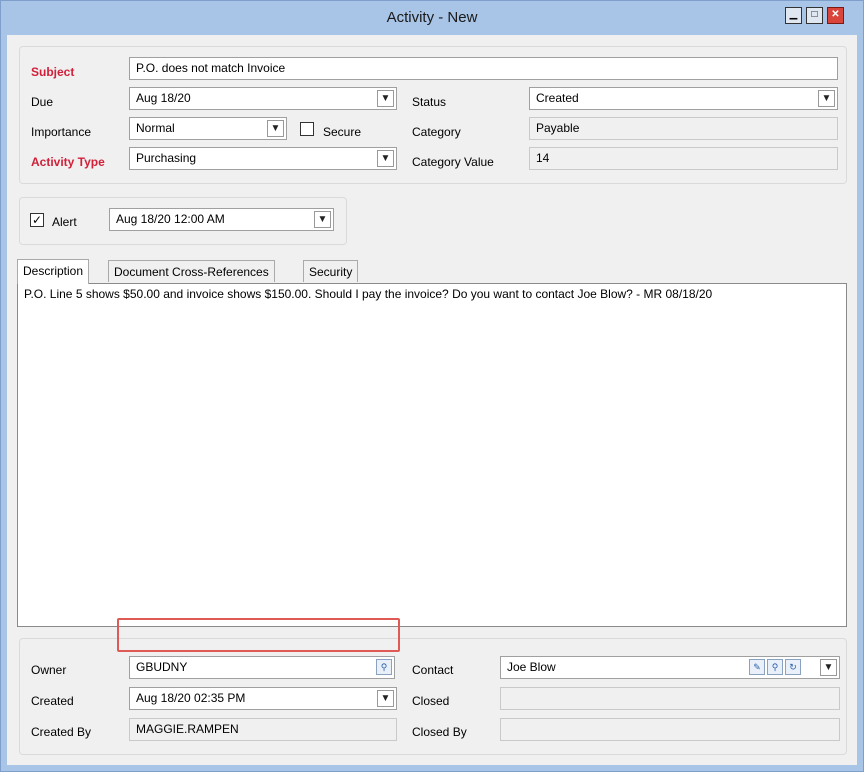  Describe the element at coordinates (557, 98) in the screenshot. I see `status-value: Created` at that location.